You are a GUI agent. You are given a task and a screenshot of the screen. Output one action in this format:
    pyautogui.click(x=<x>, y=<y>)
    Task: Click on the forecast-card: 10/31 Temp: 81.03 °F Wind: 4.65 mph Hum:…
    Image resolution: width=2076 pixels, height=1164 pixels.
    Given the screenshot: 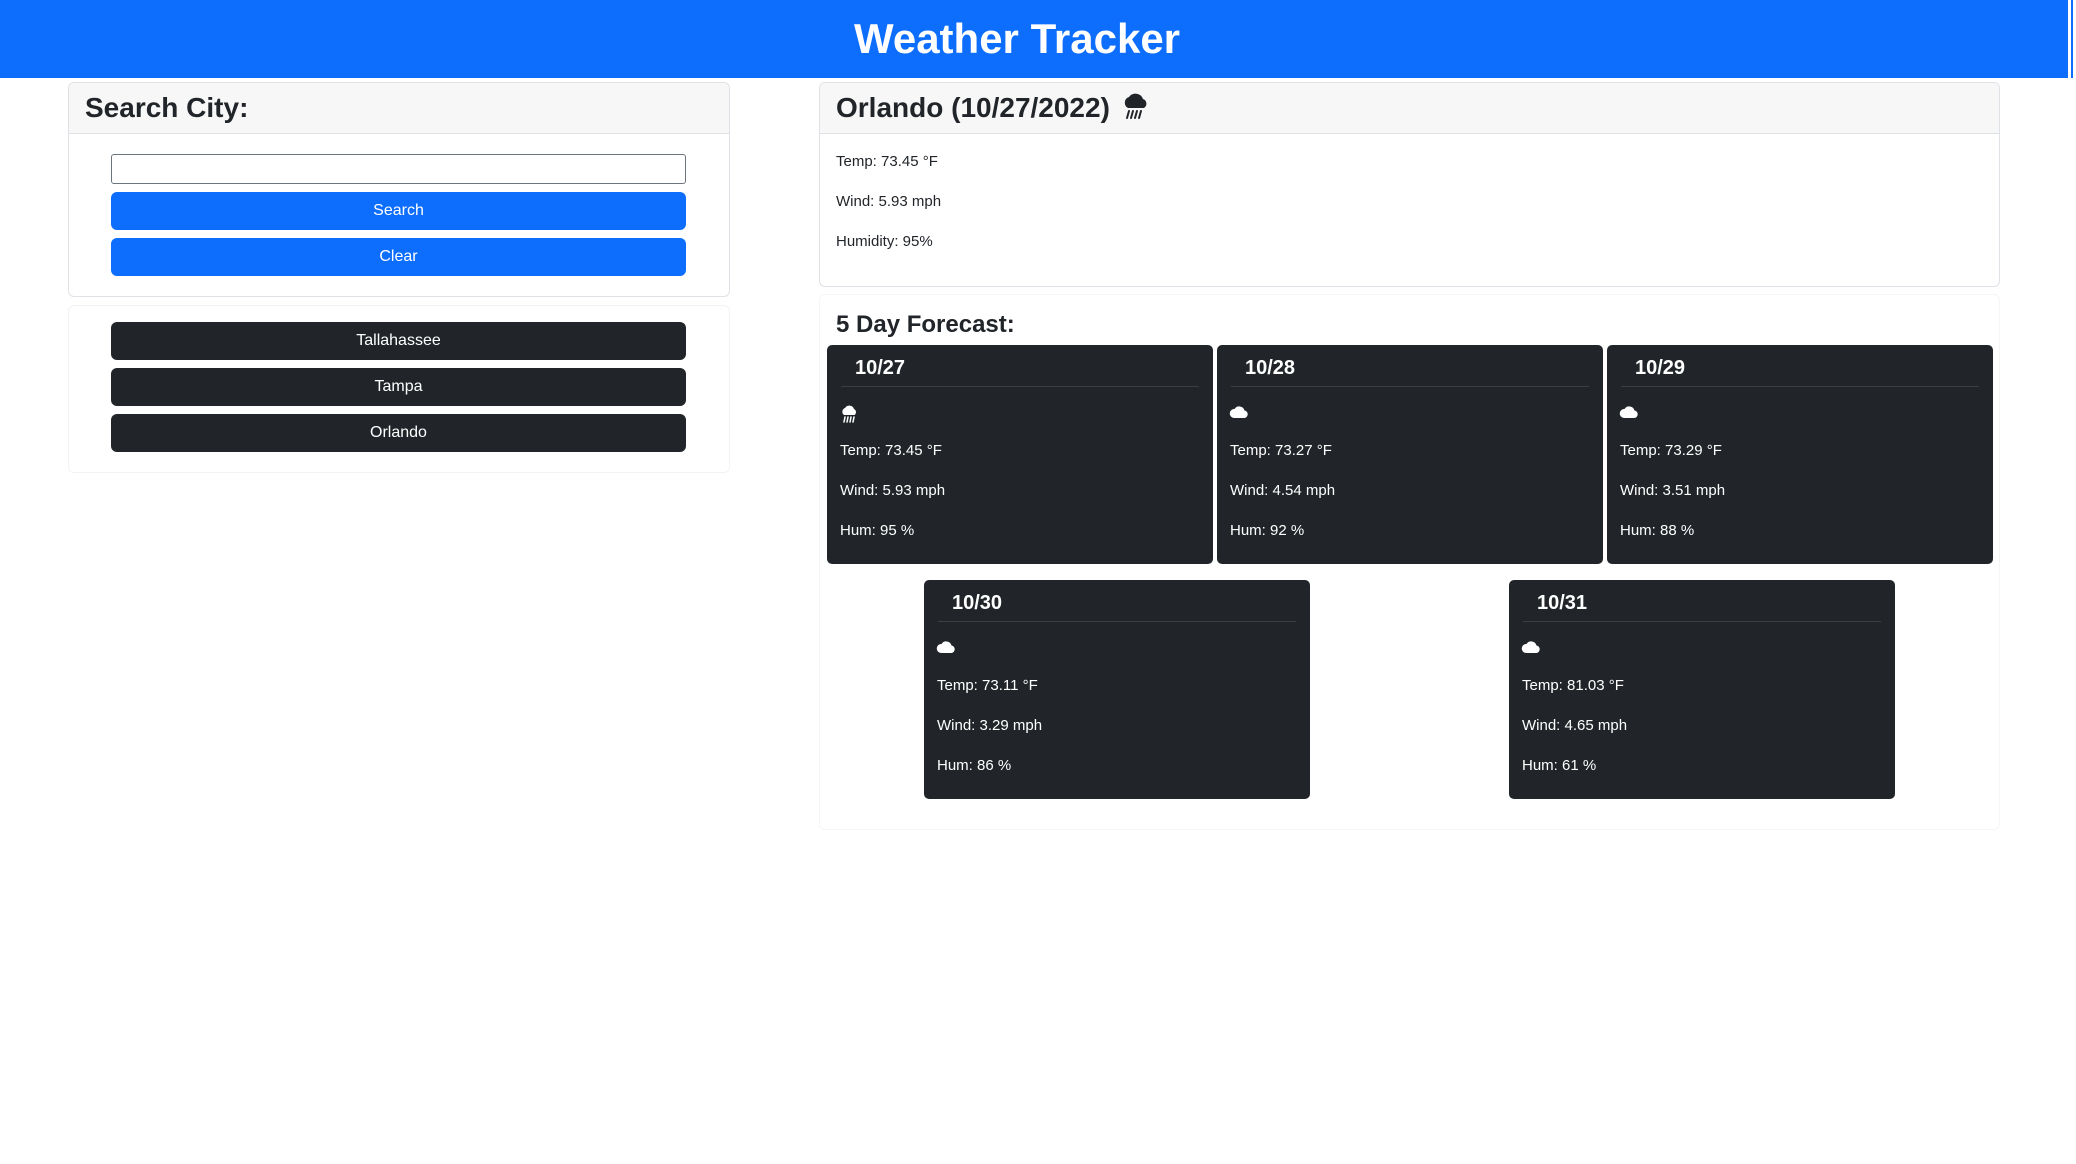 What is the action you would take?
    pyautogui.click(x=1702, y=689)
    